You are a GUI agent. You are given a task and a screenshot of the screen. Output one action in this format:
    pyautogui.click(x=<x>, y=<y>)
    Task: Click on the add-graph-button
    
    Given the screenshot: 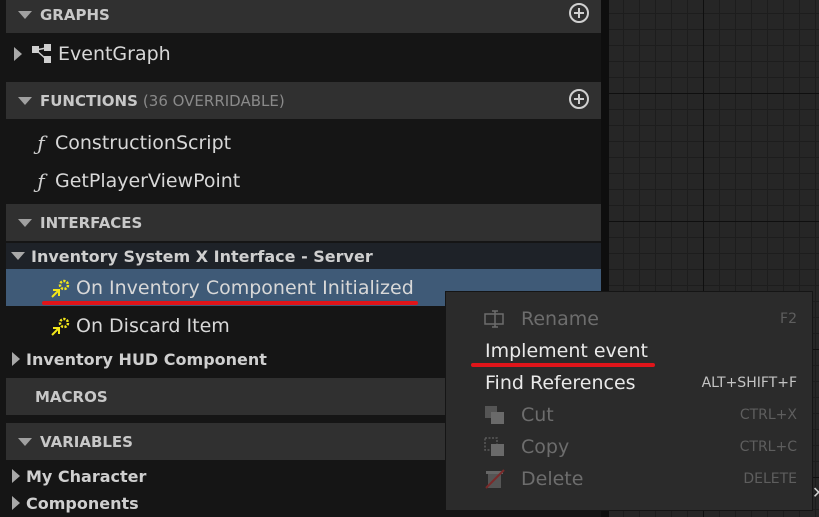 What is the action you would take?
    pyautogui.click(x=579, y=13)
    